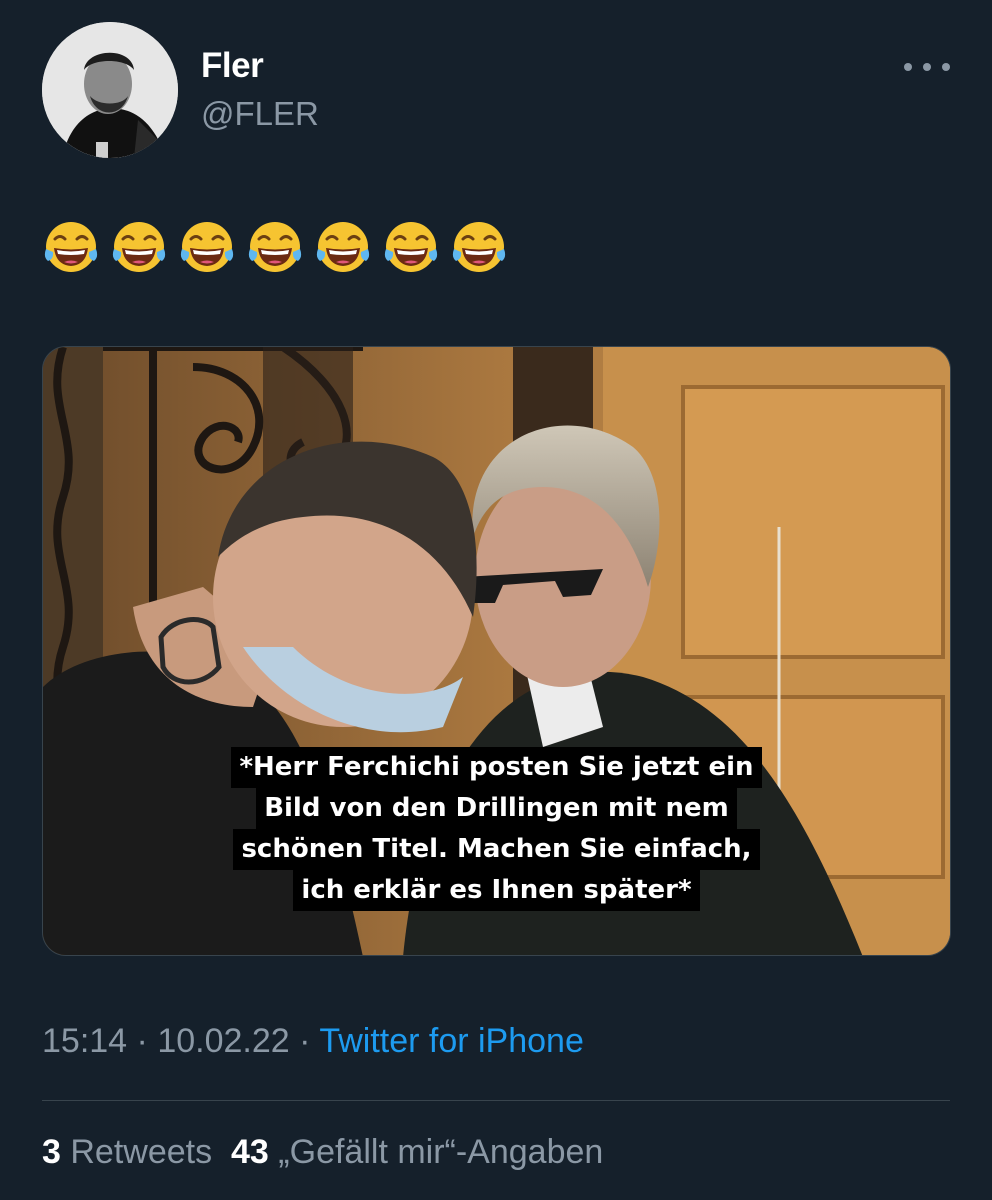  I want to click on caption-line: ich erklär es Ihnen später*, so click(496, 890).